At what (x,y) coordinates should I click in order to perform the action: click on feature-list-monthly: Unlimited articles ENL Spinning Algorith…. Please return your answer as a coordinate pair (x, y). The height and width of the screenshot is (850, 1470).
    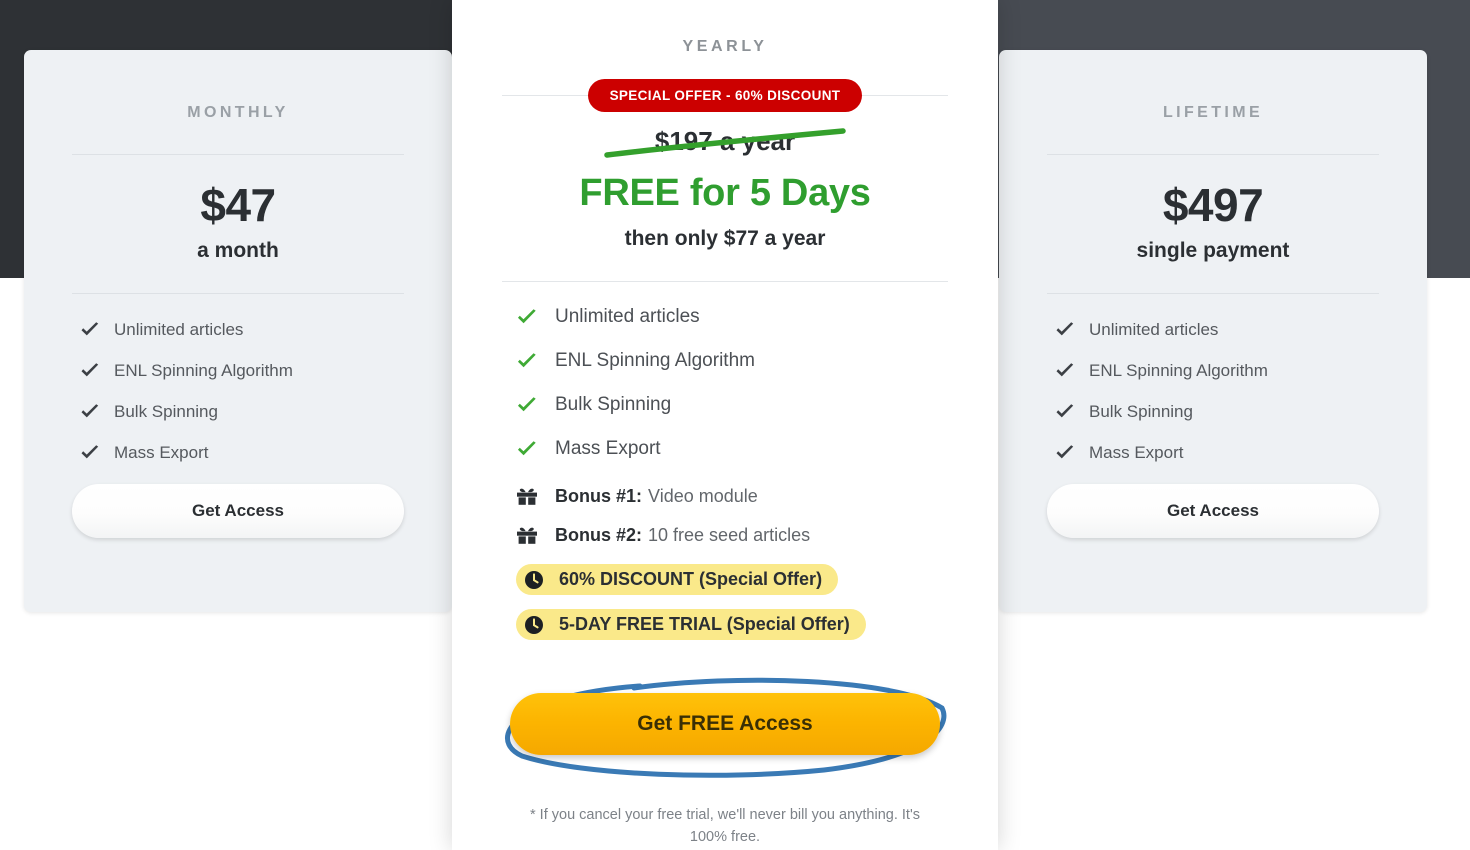
    Looking at the image, I should click on (238, 378).